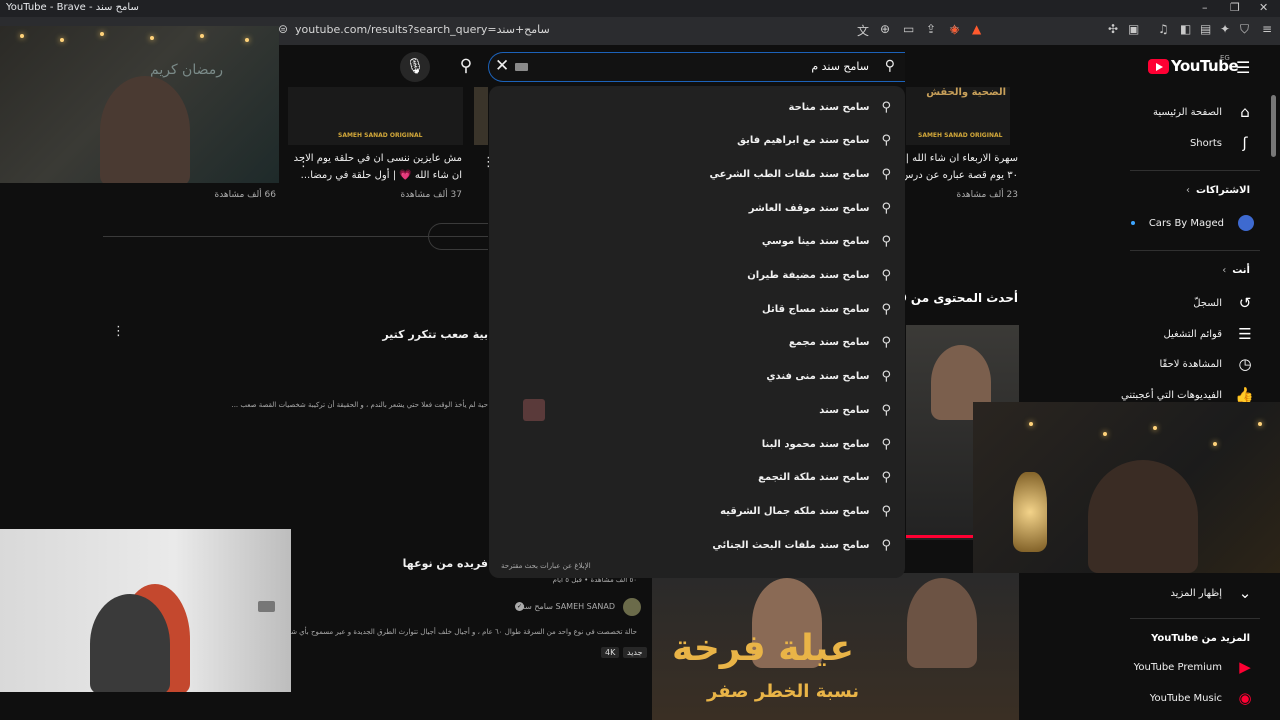  Describe the element at coordinates (828, 377) in the screenshot. I see `search-suggestion: ⚲ سامح سند منى فندي` at that location.